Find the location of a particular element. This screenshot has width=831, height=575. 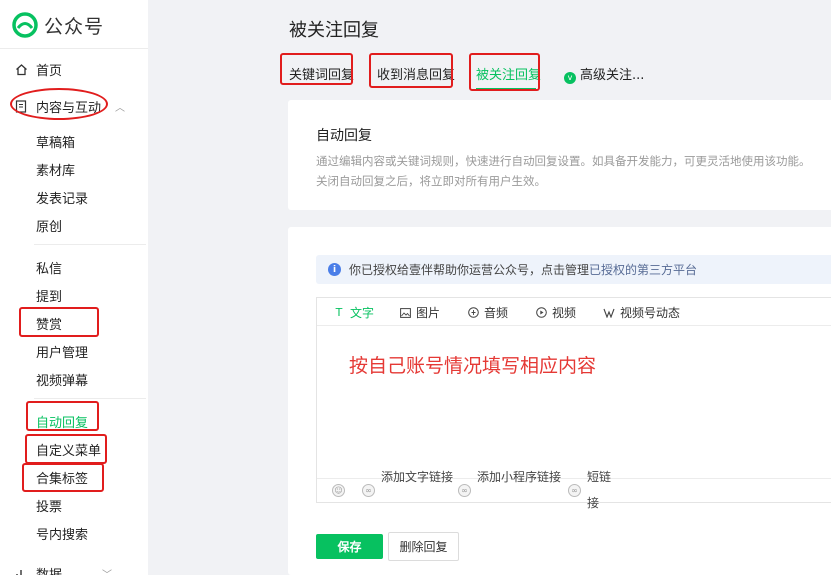

reply-content: 按自己账号情况填写相应内容 is located at coordinates (472, 364).